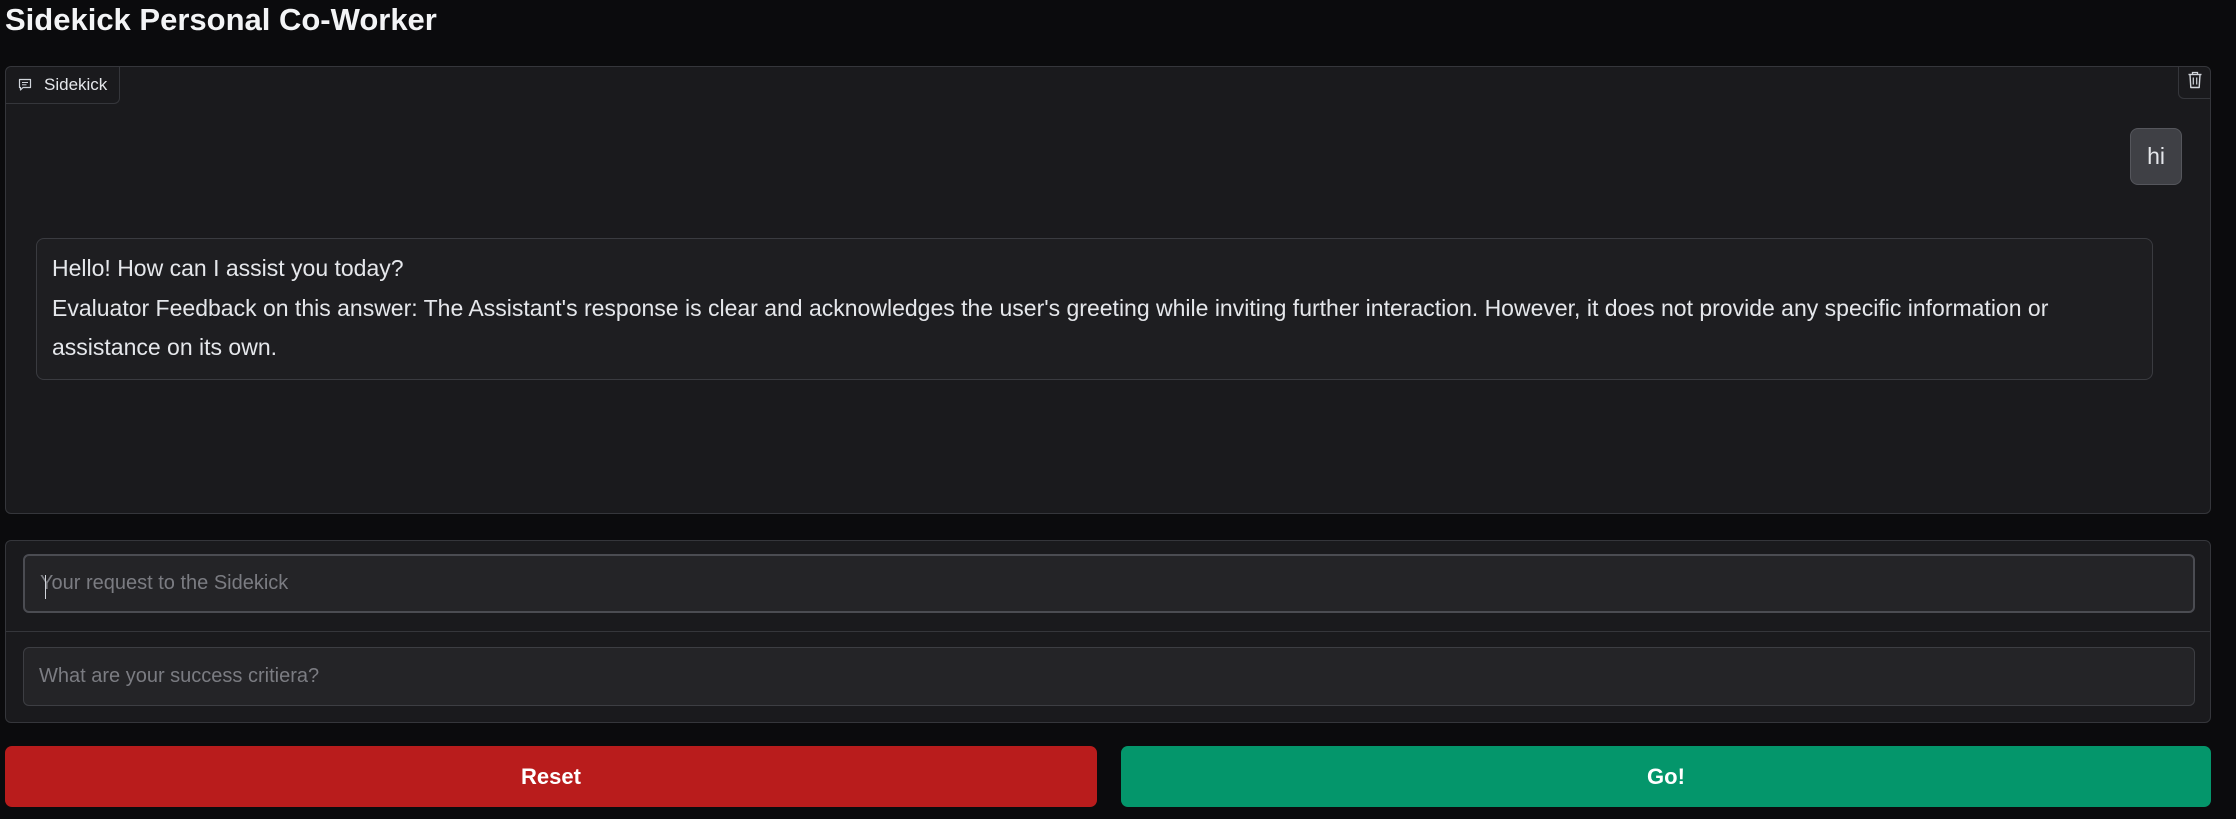 The height and width of the screenshot is (819, 2236). I want to click on chatbot-label: Sidekick, so click(63, 85).